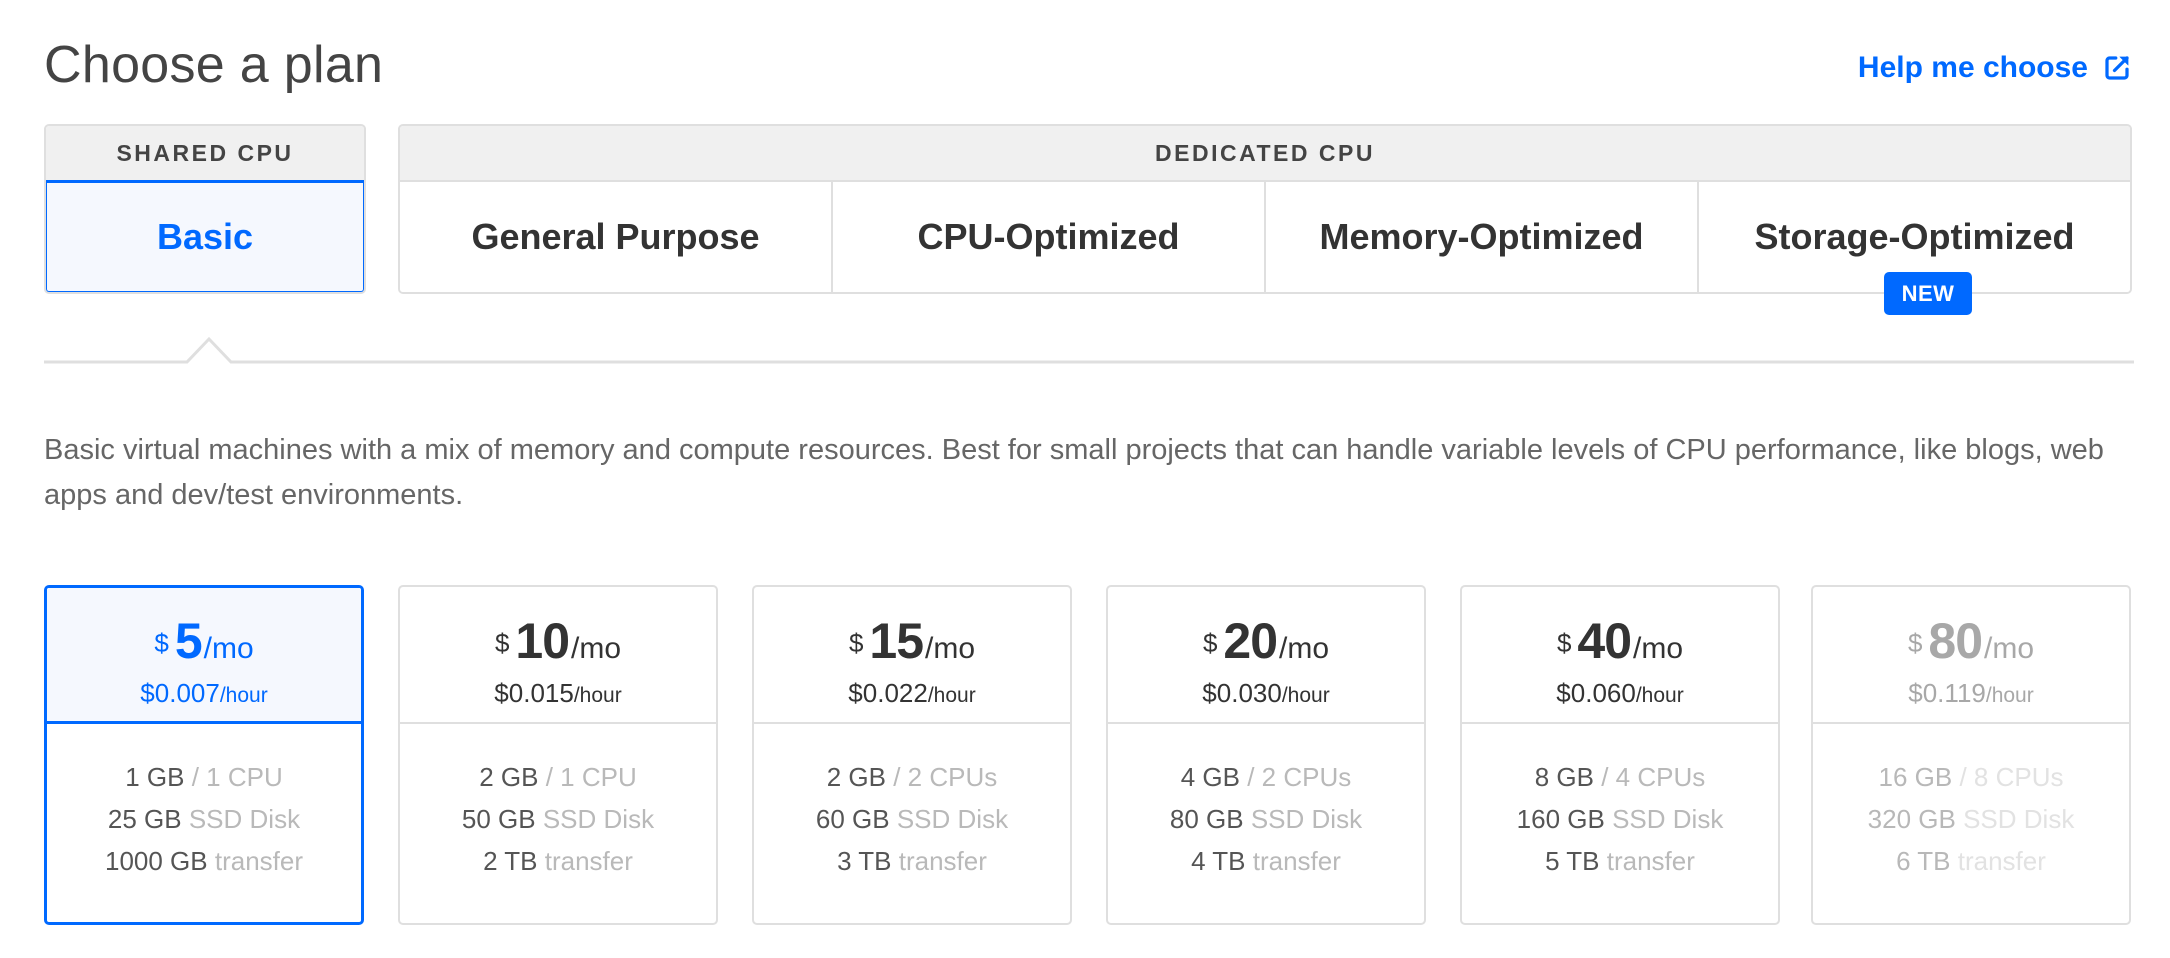 The image size is (2170, 958). What do you see at coordinates (1266, 861) in the screenshot?
I see `spec-transfer: 4 TB transfer` at bounding box center [1266, 861].